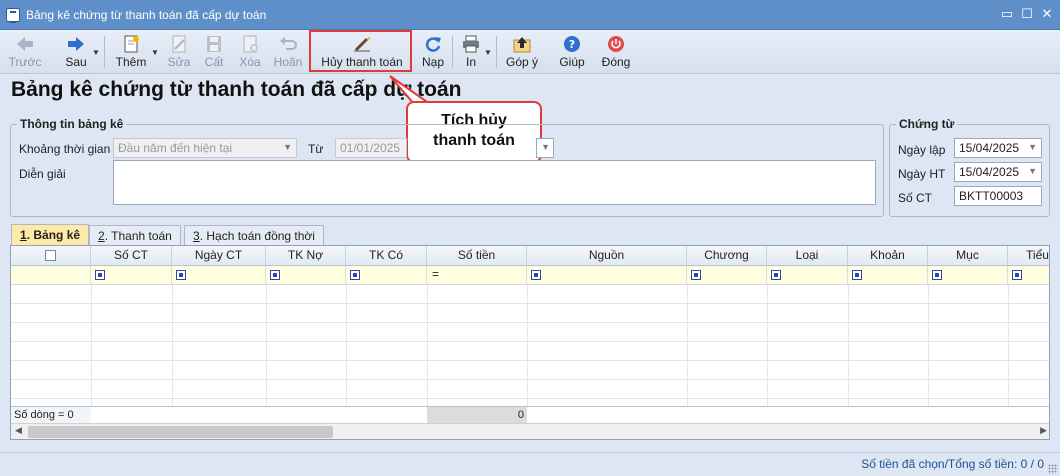 This screenshot has width=1060, height=476. I want to click on description-field, so click(494, 182).